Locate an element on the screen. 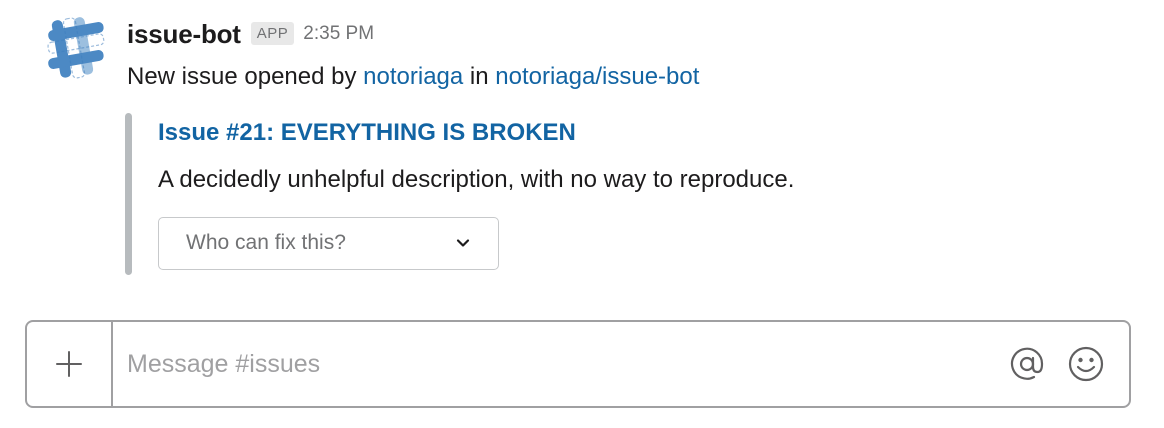 This screenshot has height=428, width=1164. issue-title-link: Issue #21: EVERYTHING IS BROKEN is located at coordinates (367, 133).